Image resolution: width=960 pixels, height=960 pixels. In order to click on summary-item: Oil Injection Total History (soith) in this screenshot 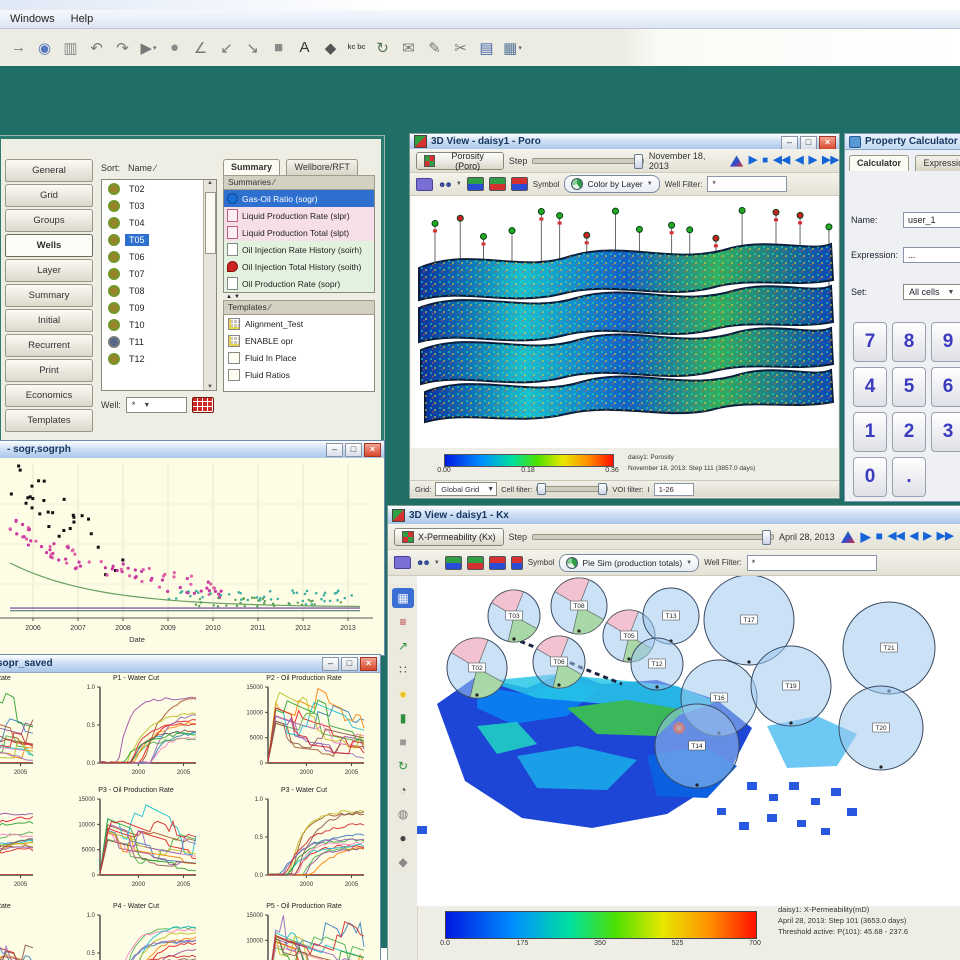, I will do `click(299, 266)`.